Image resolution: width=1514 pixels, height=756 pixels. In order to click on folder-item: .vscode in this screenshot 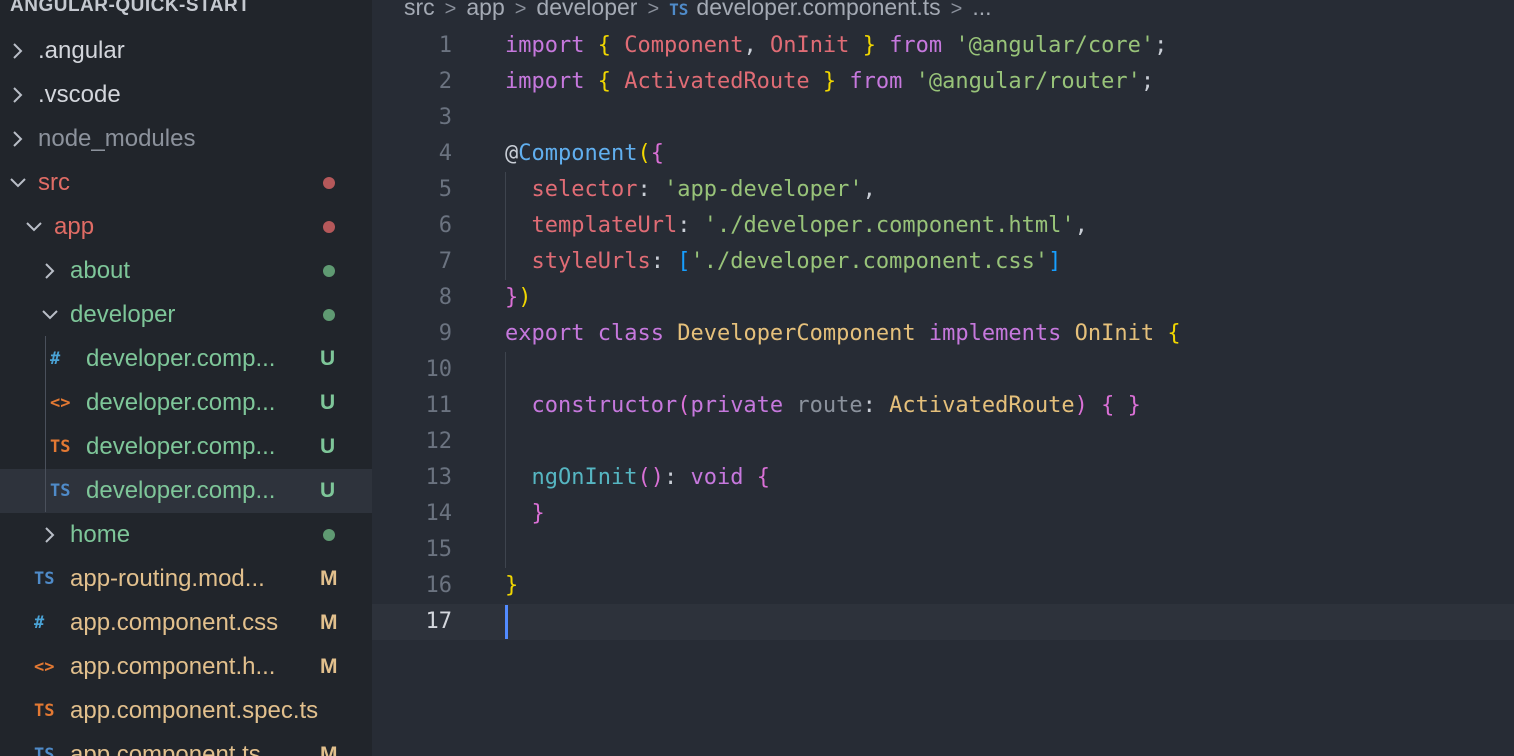, I will do `click(186, 95)`.